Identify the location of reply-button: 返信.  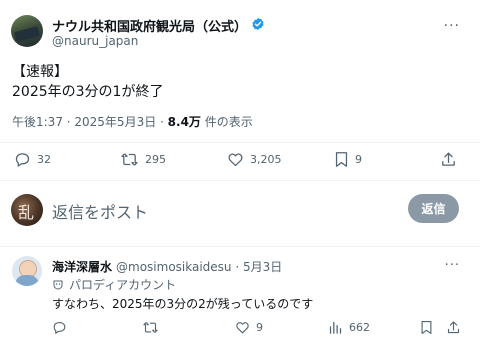
(433, 208).